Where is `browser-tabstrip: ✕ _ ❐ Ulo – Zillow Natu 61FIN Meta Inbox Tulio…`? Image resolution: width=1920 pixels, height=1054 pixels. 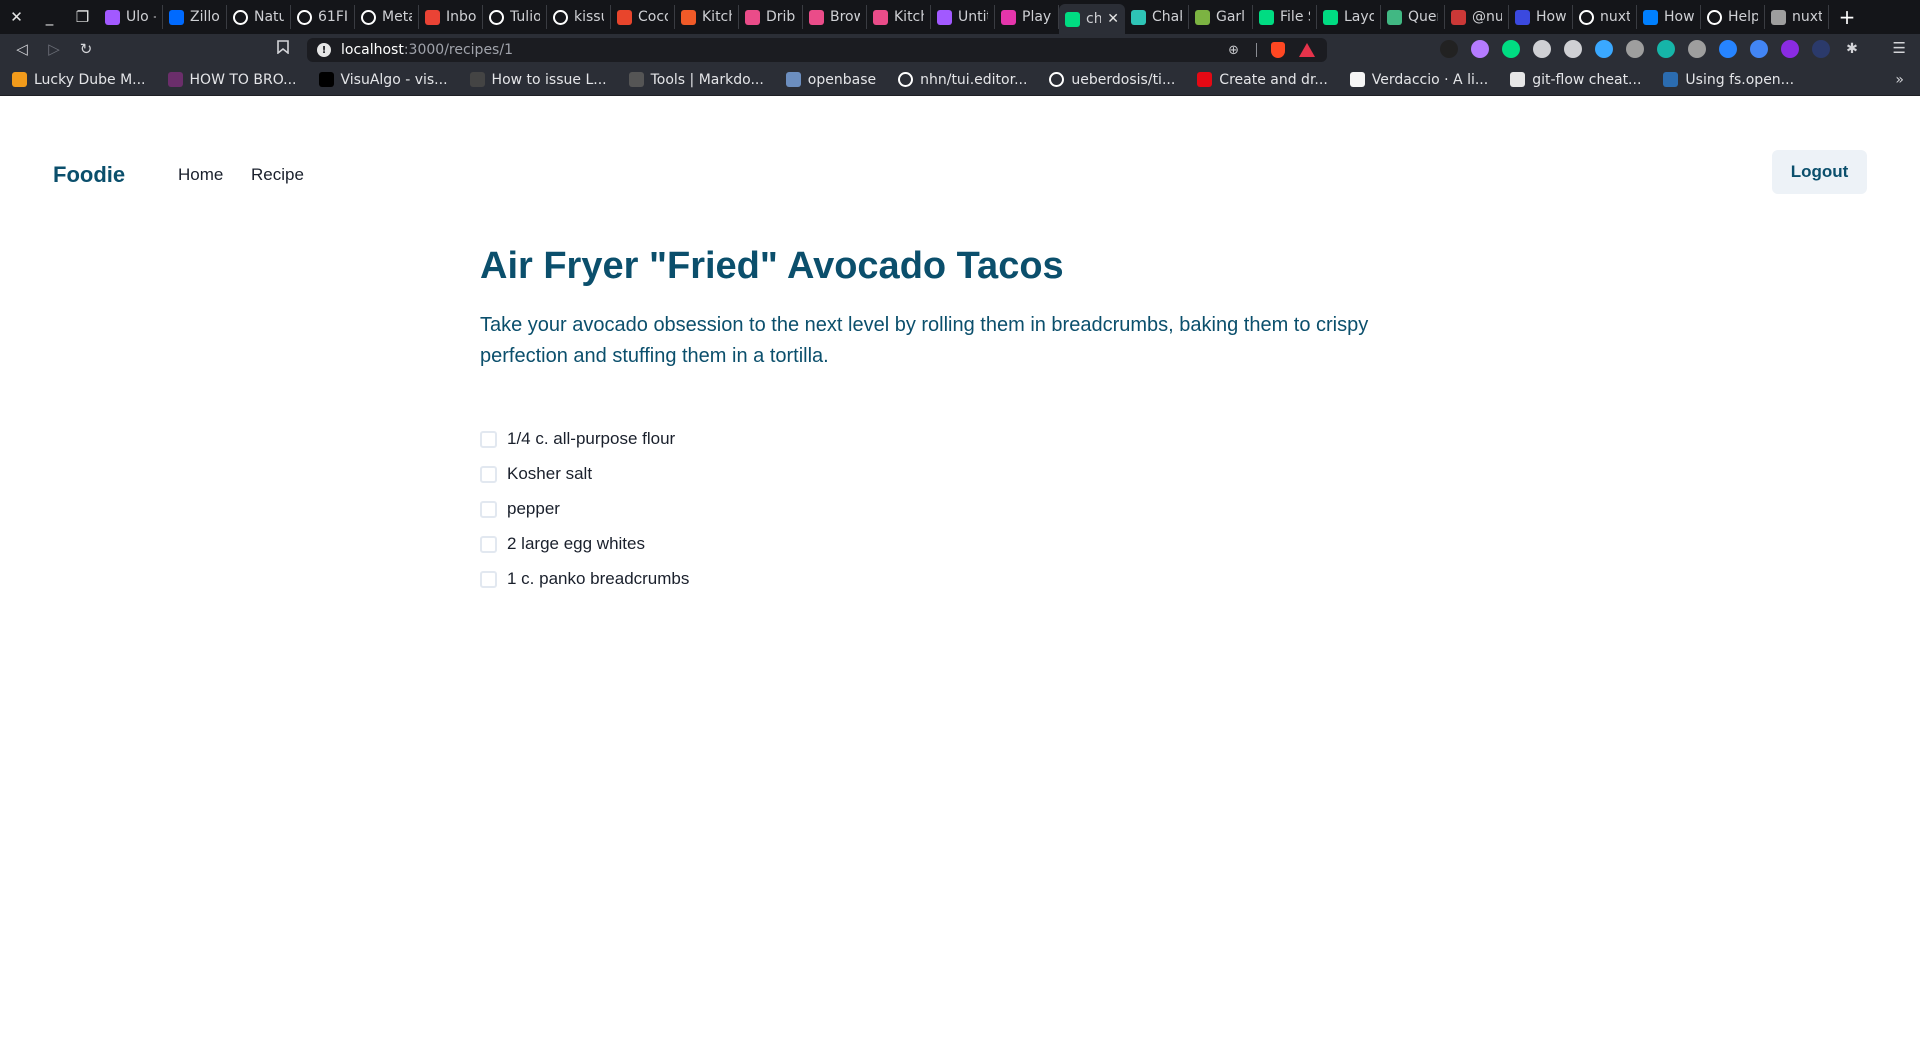
browser-tabstrip: ✕ _ ❐ Ulo – Zillow Natu 61FIN Meta Inbox Tulio… is located at coordinates (960, 17).